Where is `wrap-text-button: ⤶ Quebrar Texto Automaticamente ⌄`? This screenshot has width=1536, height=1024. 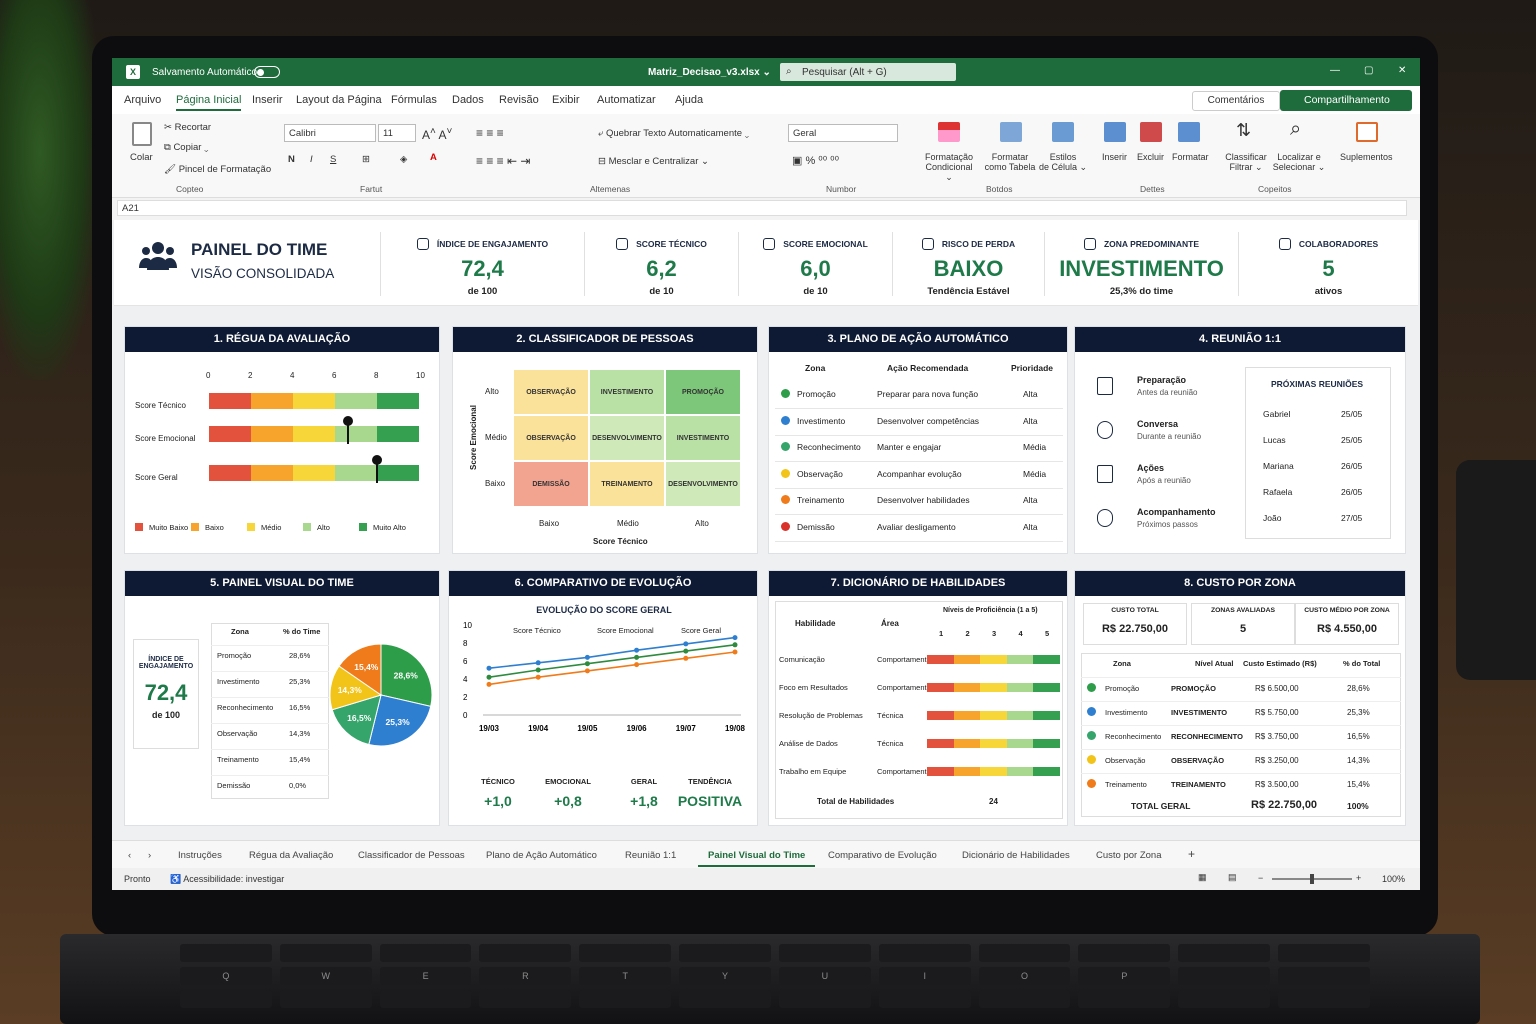
wrap-text-button: ⤶ Quebrar Texto Automaticamente ⌄ is located at coordinates (673, 133).